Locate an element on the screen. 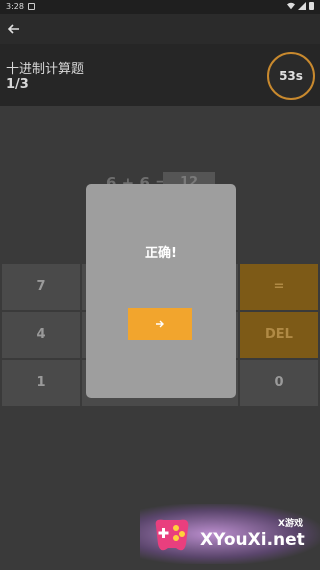 The image size is (320, 570). signal-icon is located at coordinates (302, 6).